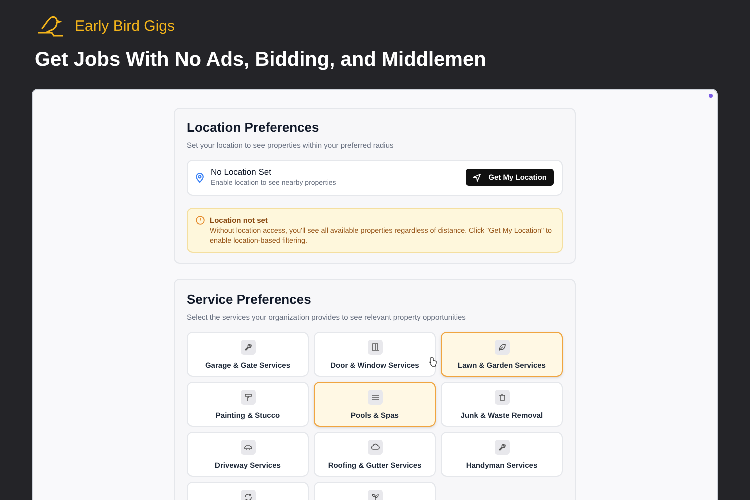  I want to click on status-title: No Location Set, so click(241, 172).